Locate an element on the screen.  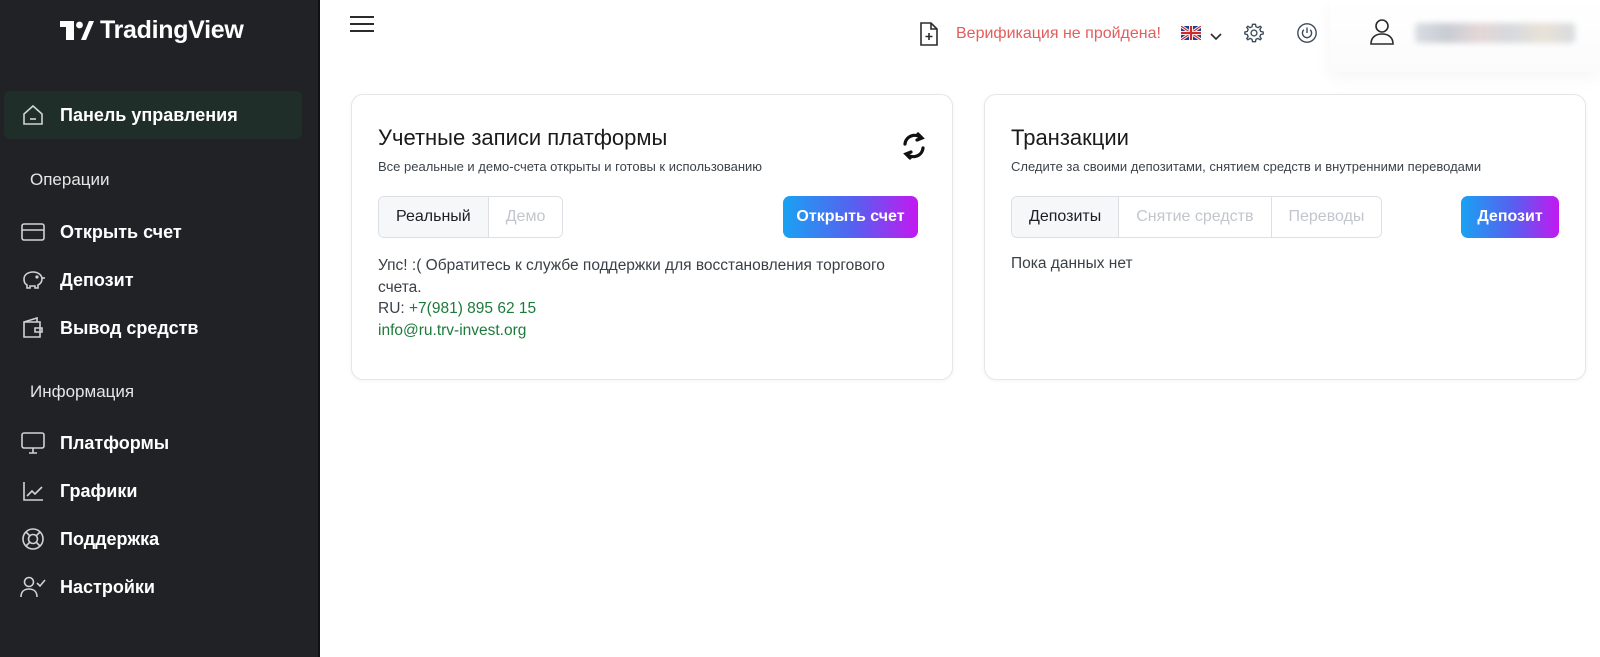
line-chart-icon is located at coordinates (33, 491).